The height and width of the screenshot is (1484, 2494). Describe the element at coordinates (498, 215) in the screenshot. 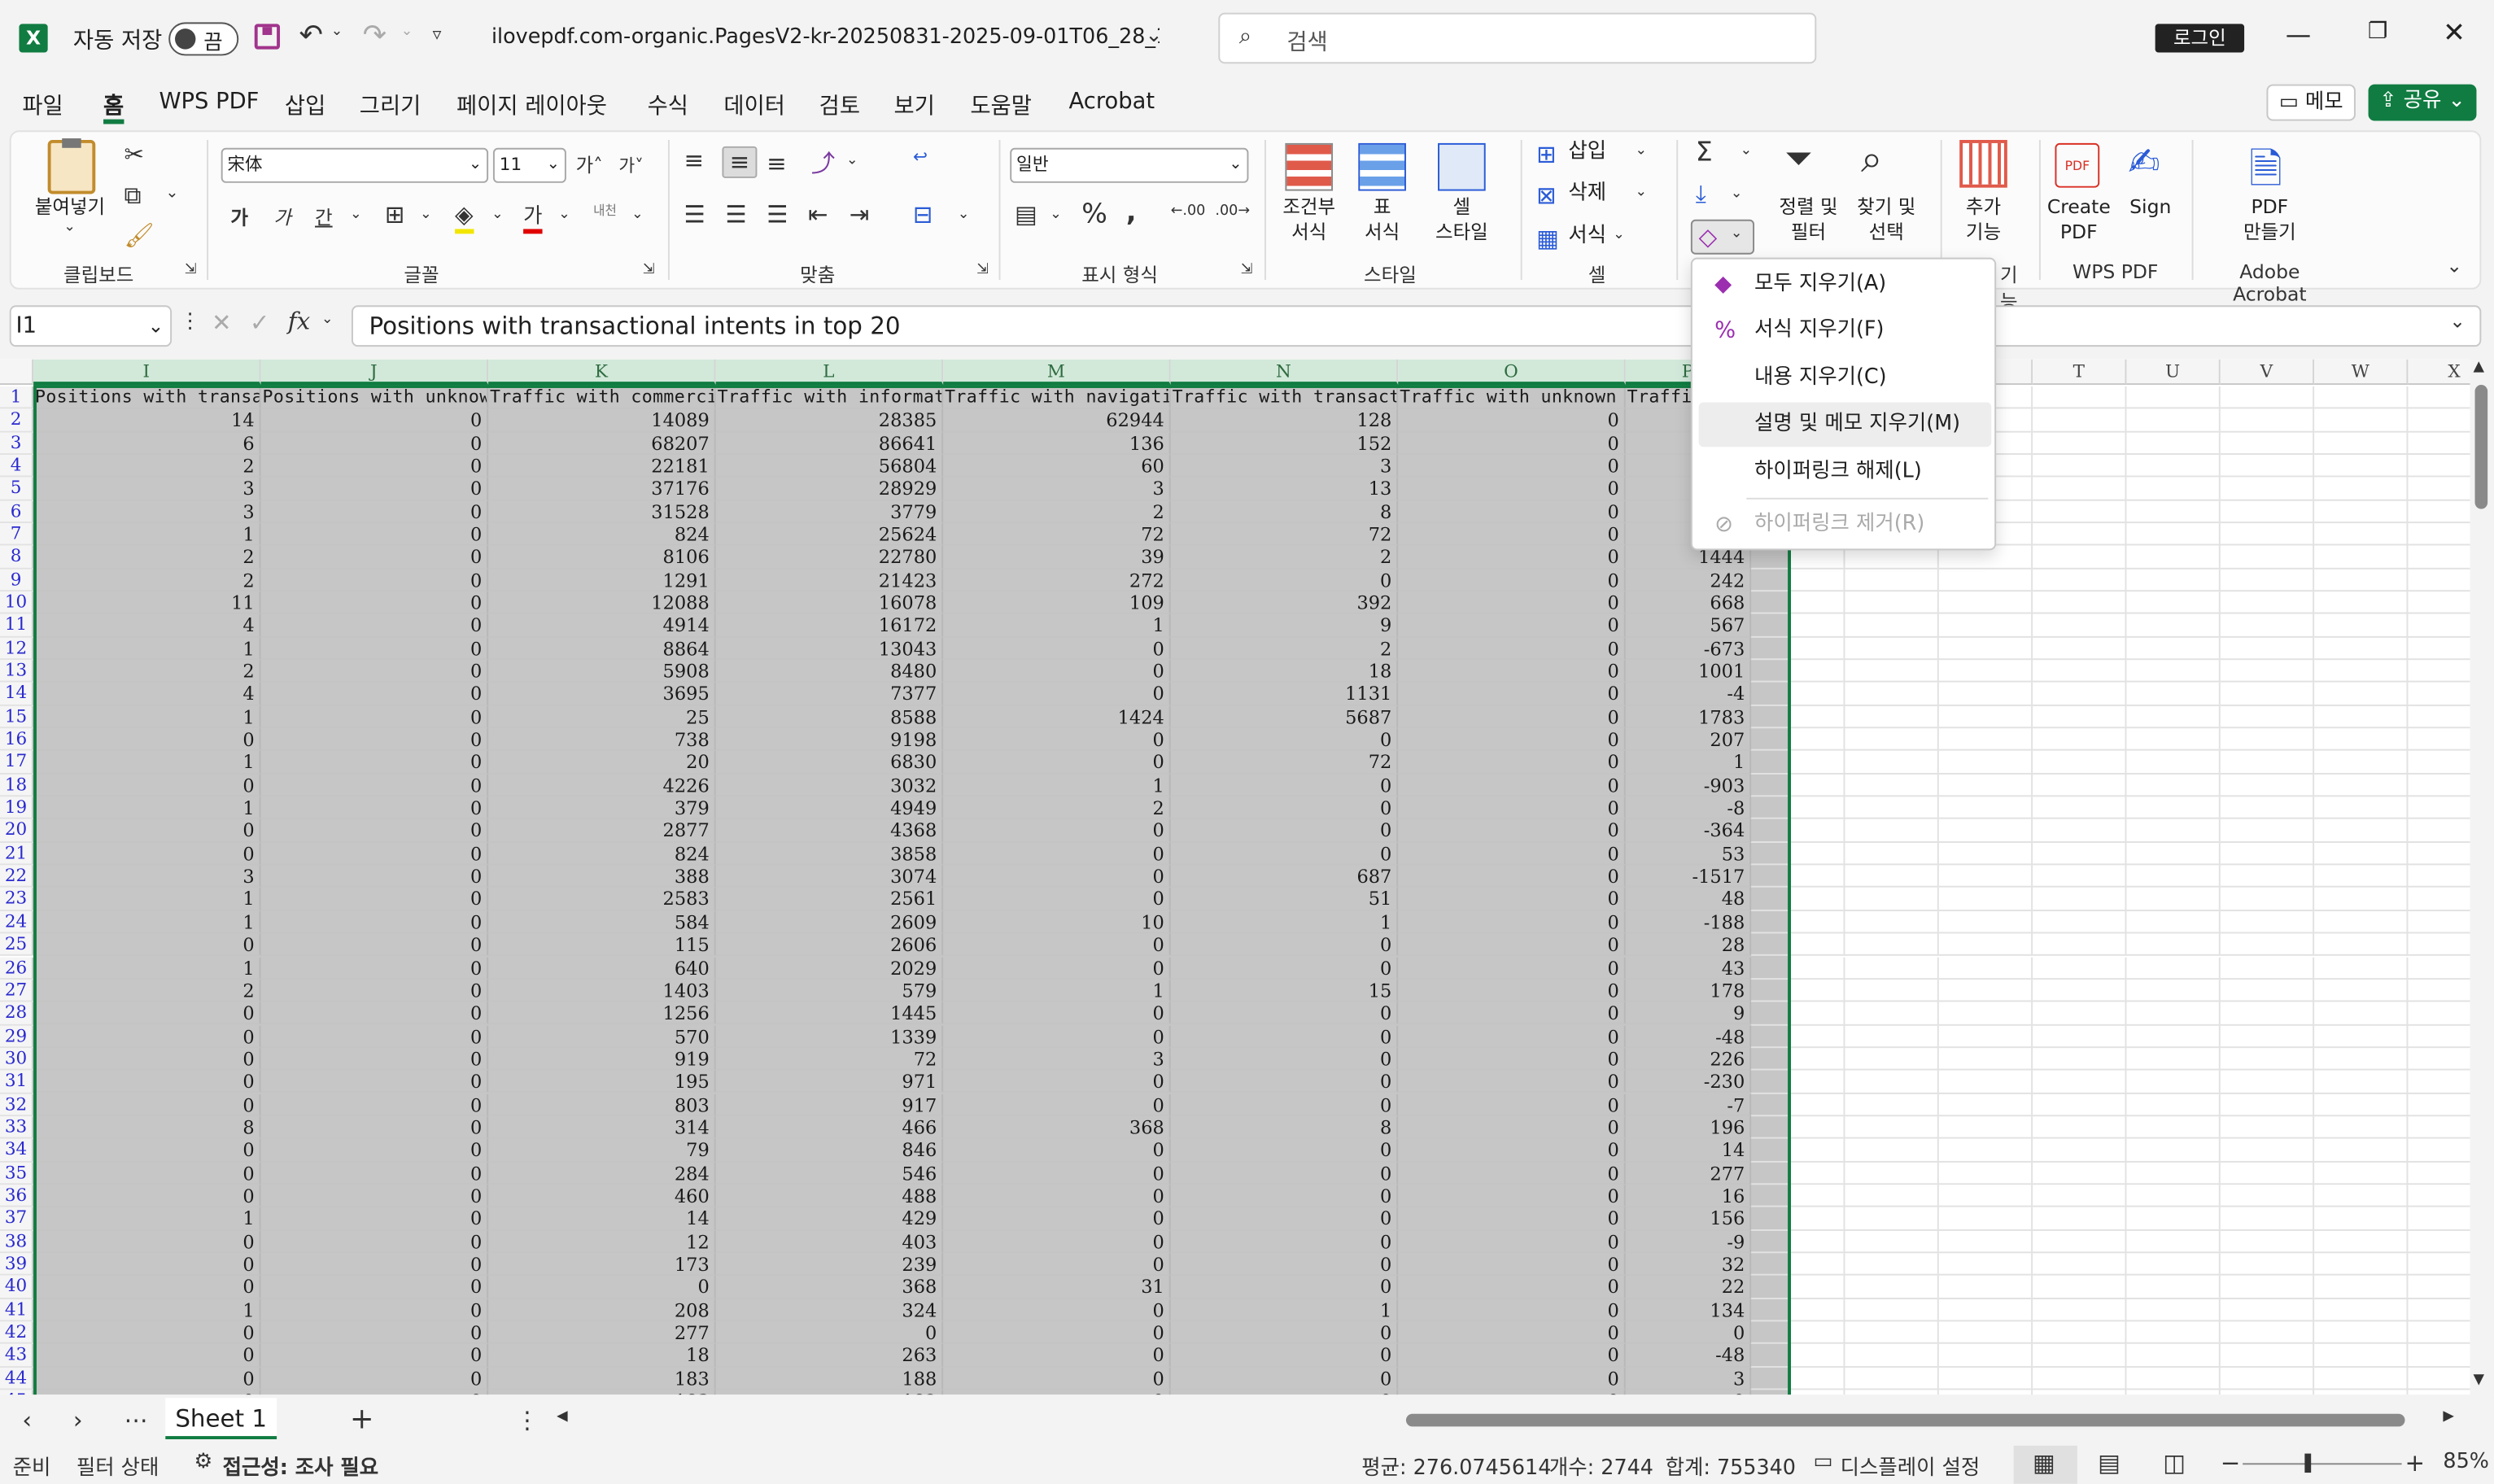

I see `fill-dropdown-icon: ⌄` at that location.